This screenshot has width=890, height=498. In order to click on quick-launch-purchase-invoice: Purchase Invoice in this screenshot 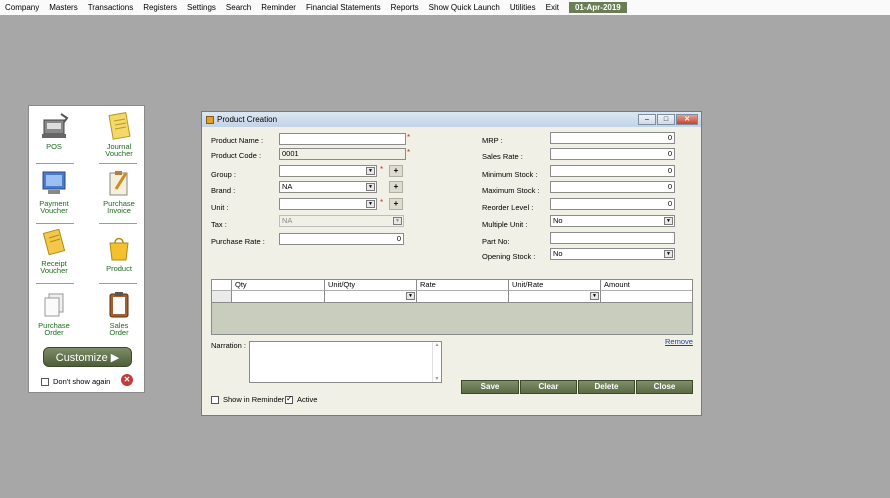, I will do `click(119, 191)`.